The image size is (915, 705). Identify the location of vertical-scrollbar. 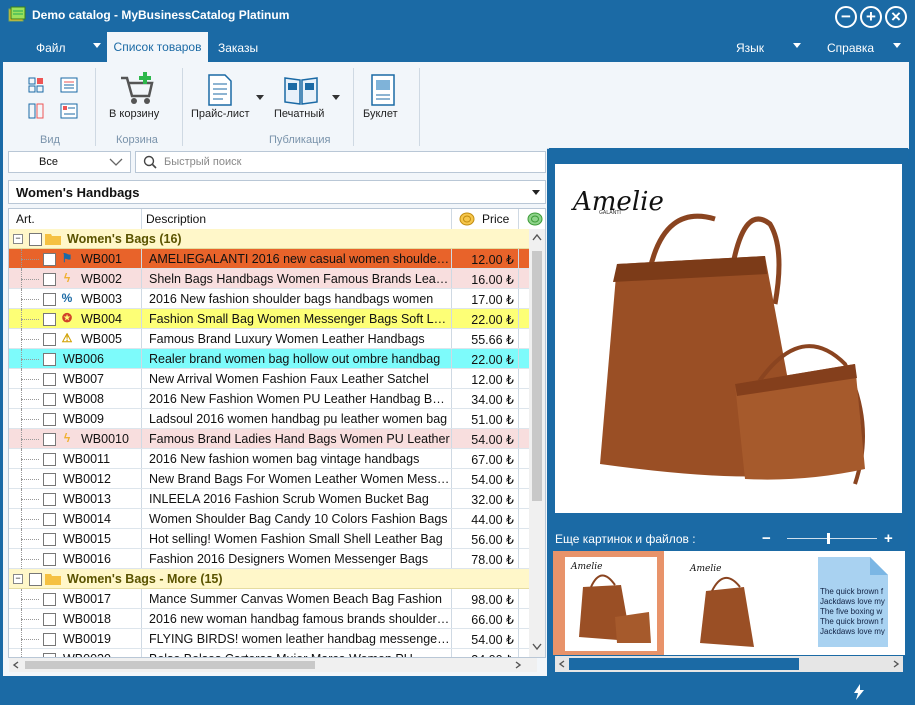
(537, 443).